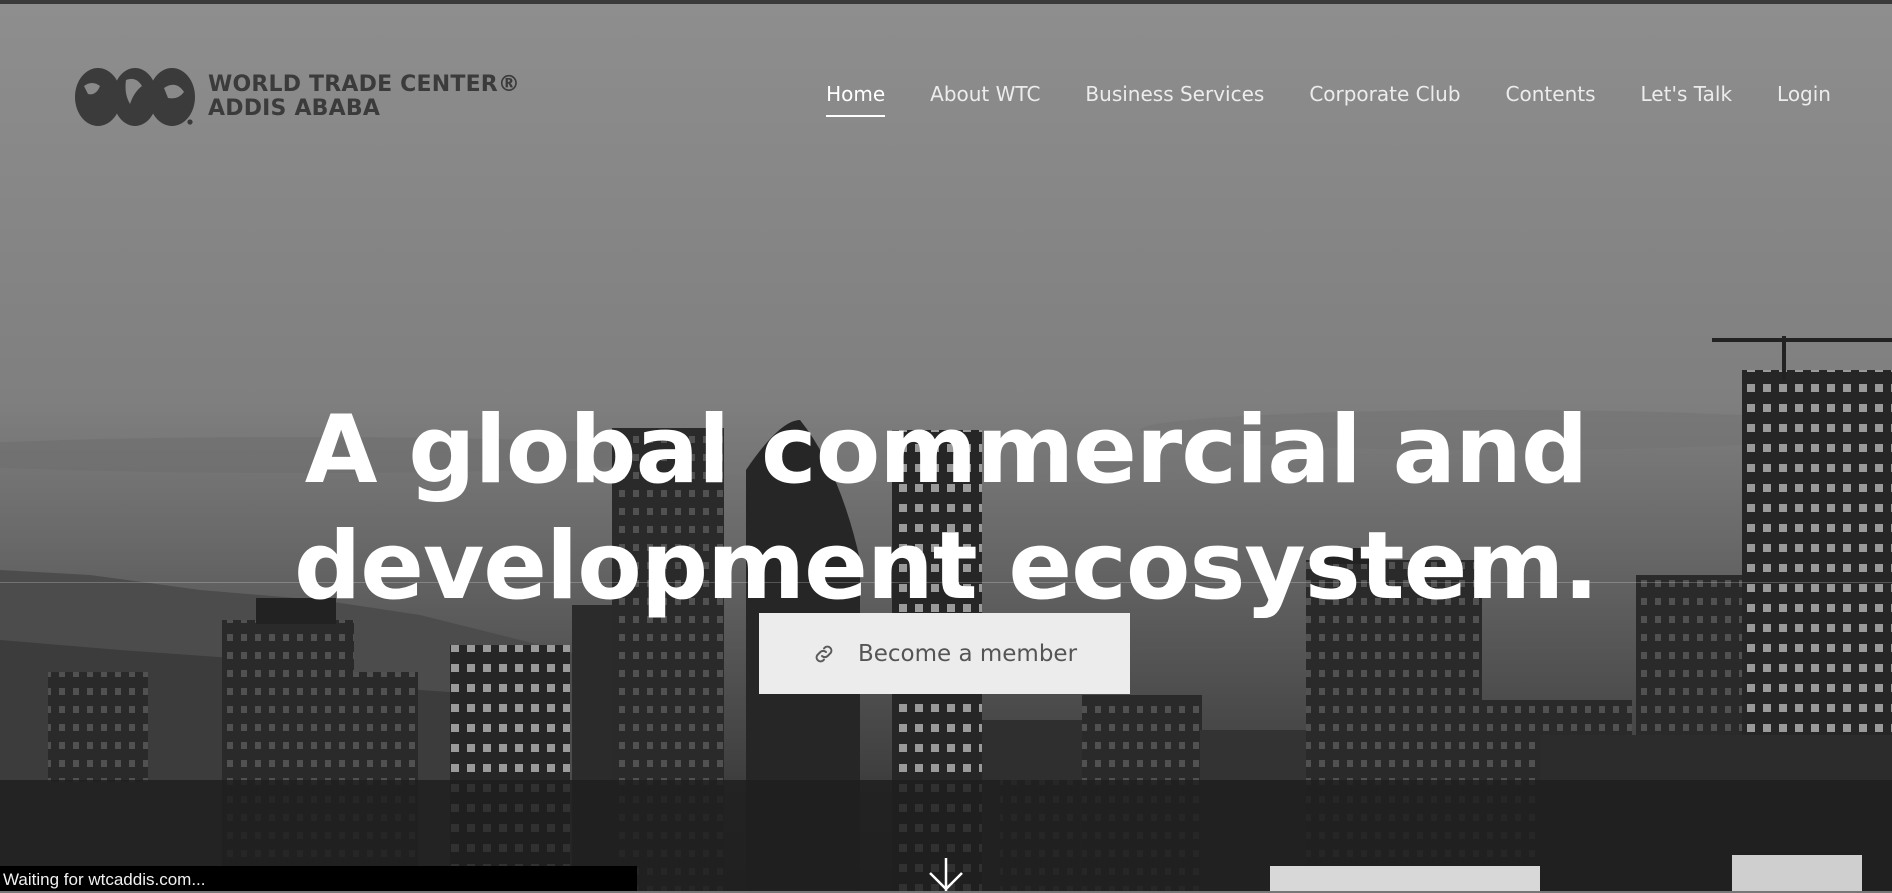  Describe the element at coordinates (946, 582) in the screenshot. I see `hero-divider` at that location.